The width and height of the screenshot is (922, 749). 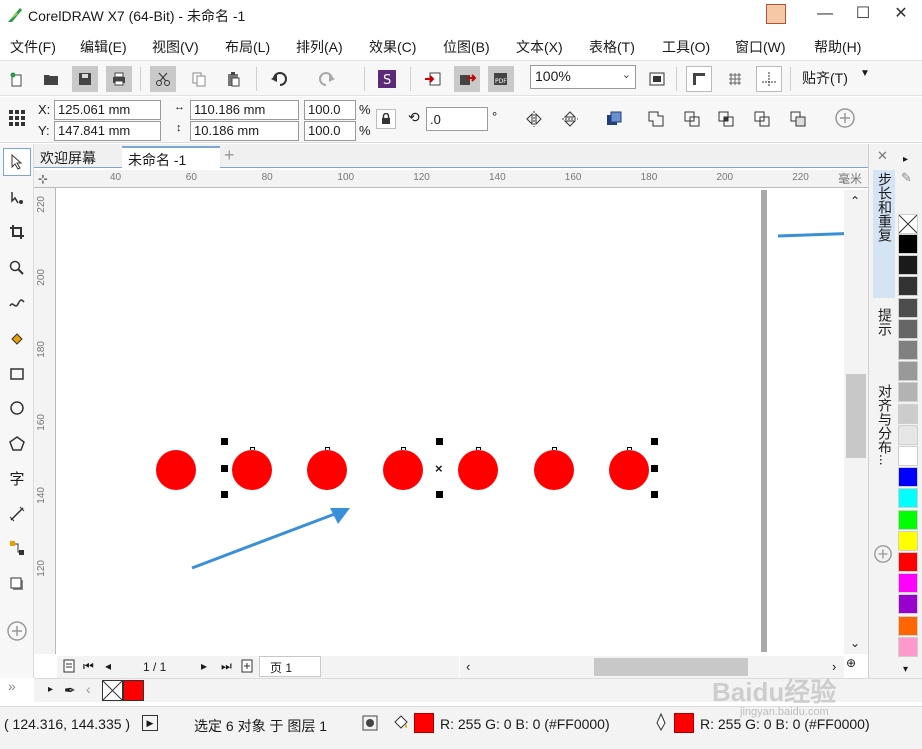 What do you see at coordinates (856, 416) in the screenshot?
I see `vertical-scroll-thumb` at bounding box center [856, 416].